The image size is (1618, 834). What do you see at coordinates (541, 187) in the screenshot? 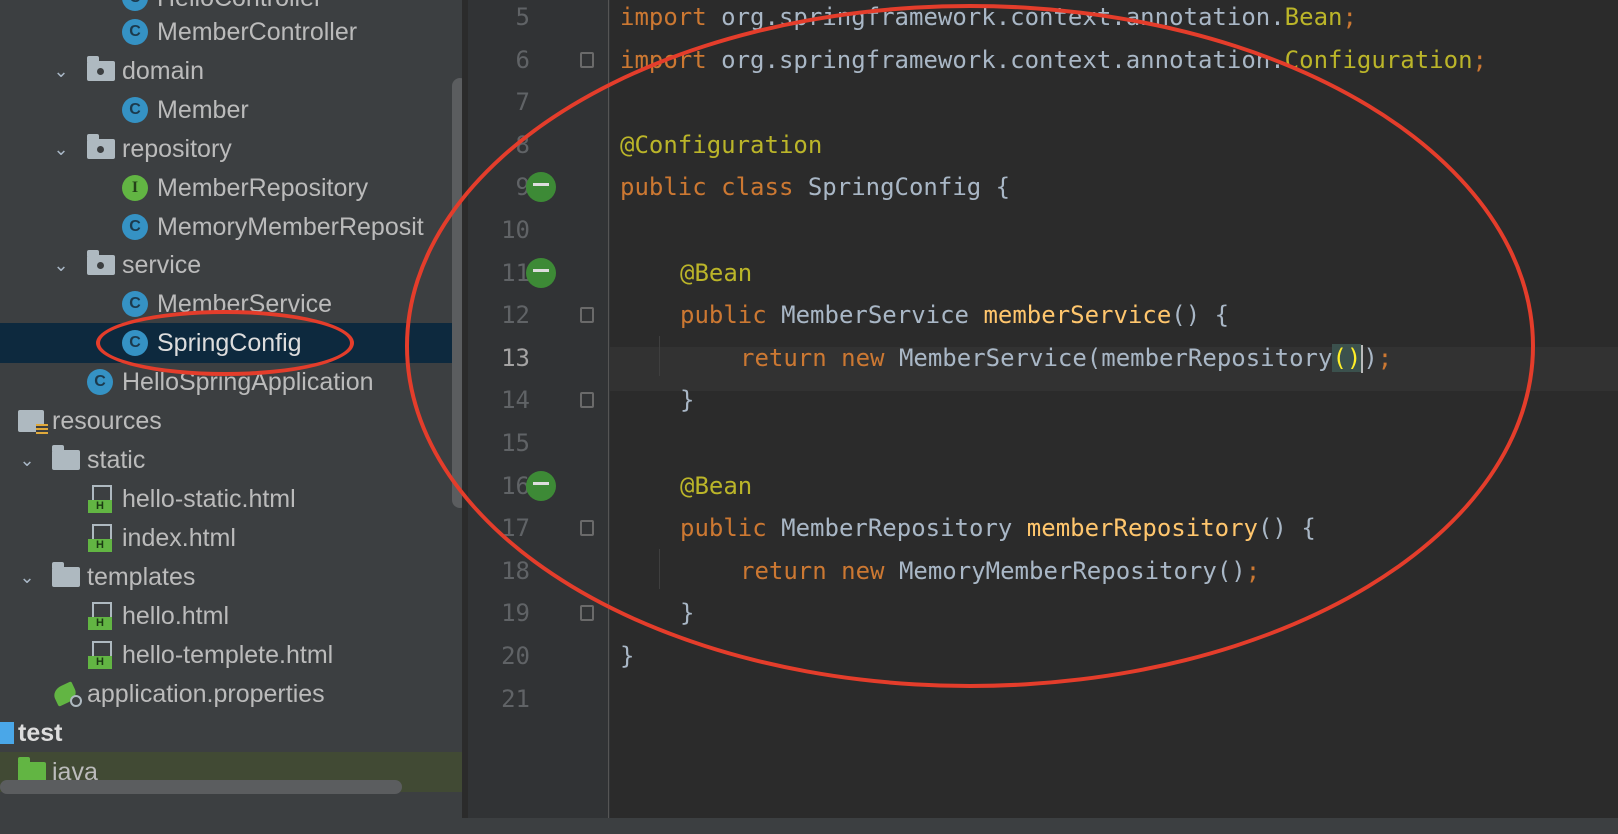
I see `spring-config-gutter-icon` at bounding box center [541, 187].